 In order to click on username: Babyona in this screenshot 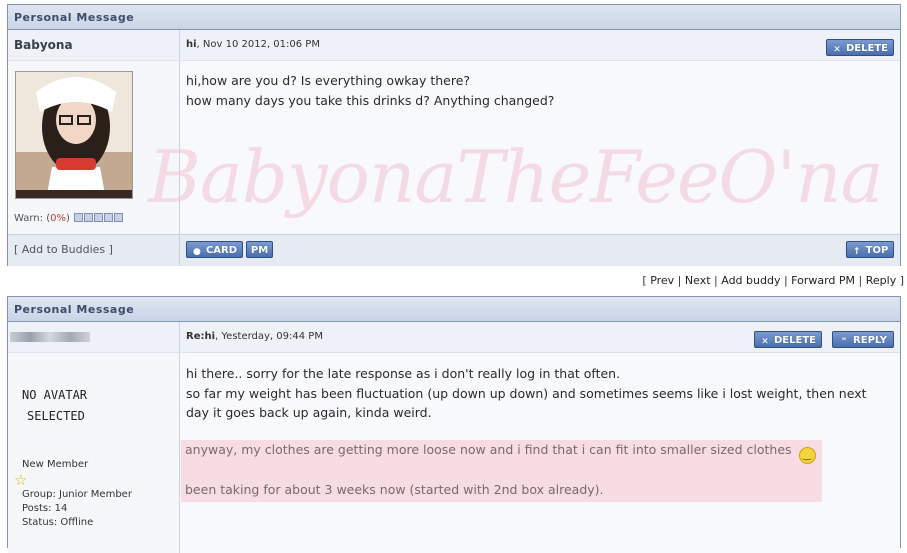, I will do `click(43, 45)`.